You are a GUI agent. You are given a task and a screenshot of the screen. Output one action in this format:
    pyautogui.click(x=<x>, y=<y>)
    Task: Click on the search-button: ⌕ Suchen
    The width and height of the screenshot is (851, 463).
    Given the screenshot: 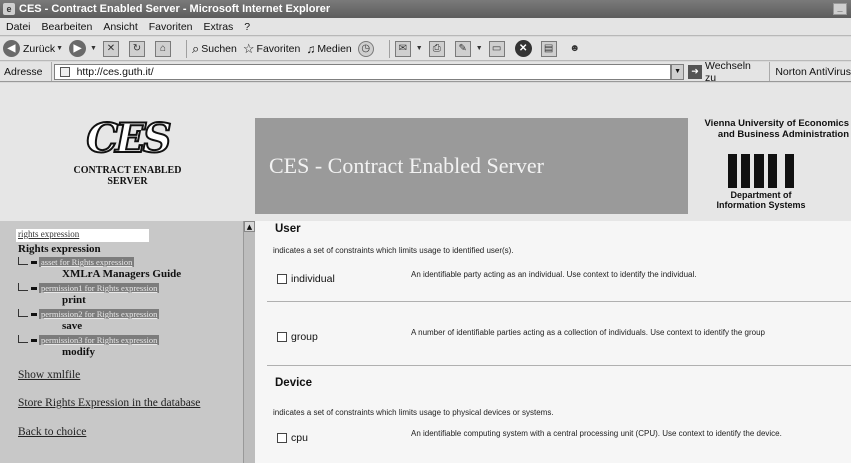 What is the action you would take?
    pyautogui.click(x=214, y=49)
    